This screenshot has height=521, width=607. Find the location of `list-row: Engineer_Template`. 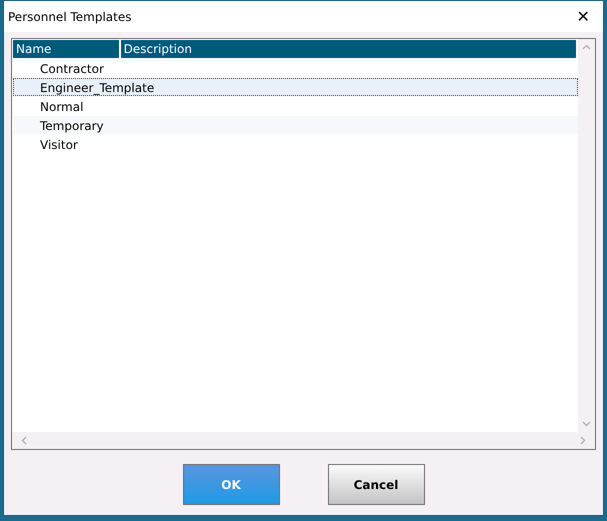

list-row: Engineer_Template is located at coordinates (295, 87).